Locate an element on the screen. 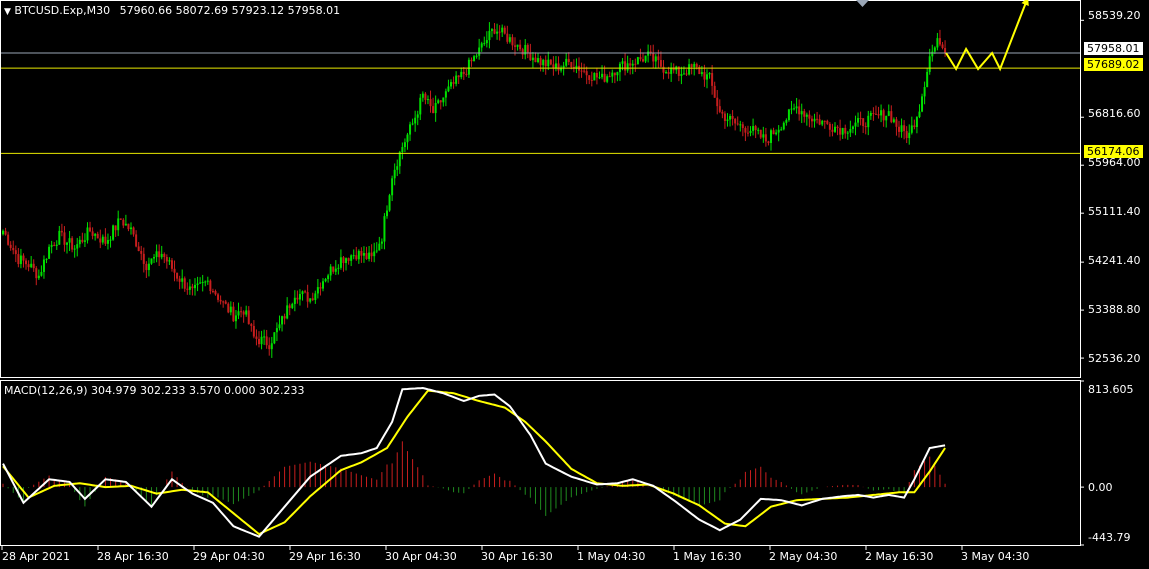 The width and height of the screenshot is (1149, 569). macd-tick-label: 0.00 is located at coordinates (1100, 487).